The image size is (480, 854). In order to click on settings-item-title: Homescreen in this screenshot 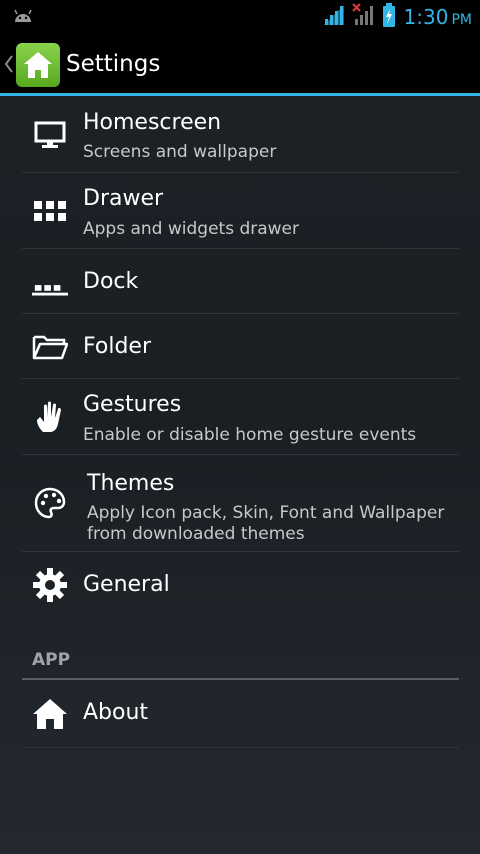, I will do `click(152, 122)`.